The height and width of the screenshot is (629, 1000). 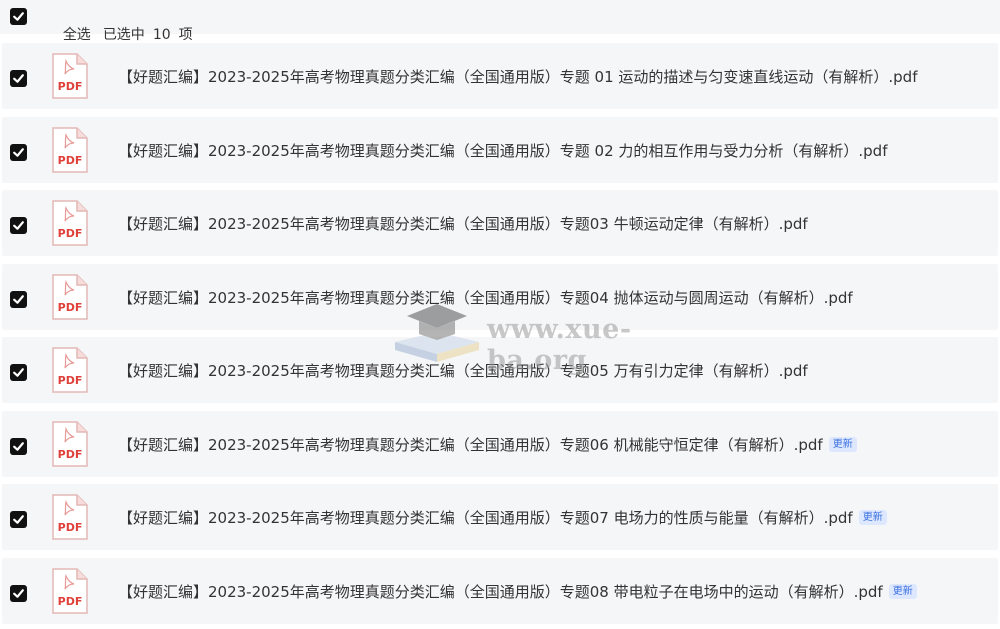 I want to click on select-all-checkbox, so click(x=18, y=16).